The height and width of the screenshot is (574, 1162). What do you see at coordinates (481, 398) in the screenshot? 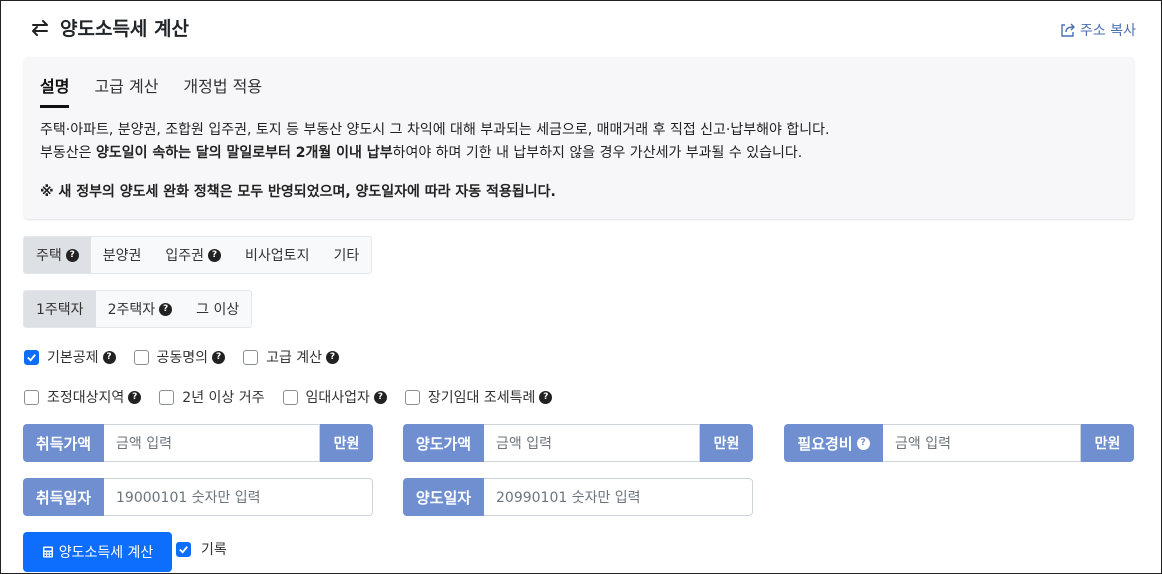
I see `long-term-rental-label: 장기임대 조세특례` at bounding box center [481, 398].